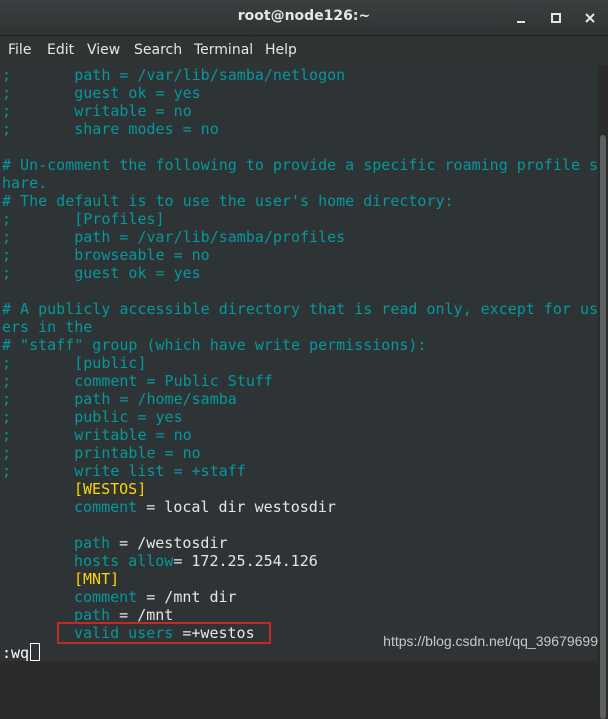 This screenshot has width=608, height=719. I want to click on westos-path-key: path, so click(92, 543).